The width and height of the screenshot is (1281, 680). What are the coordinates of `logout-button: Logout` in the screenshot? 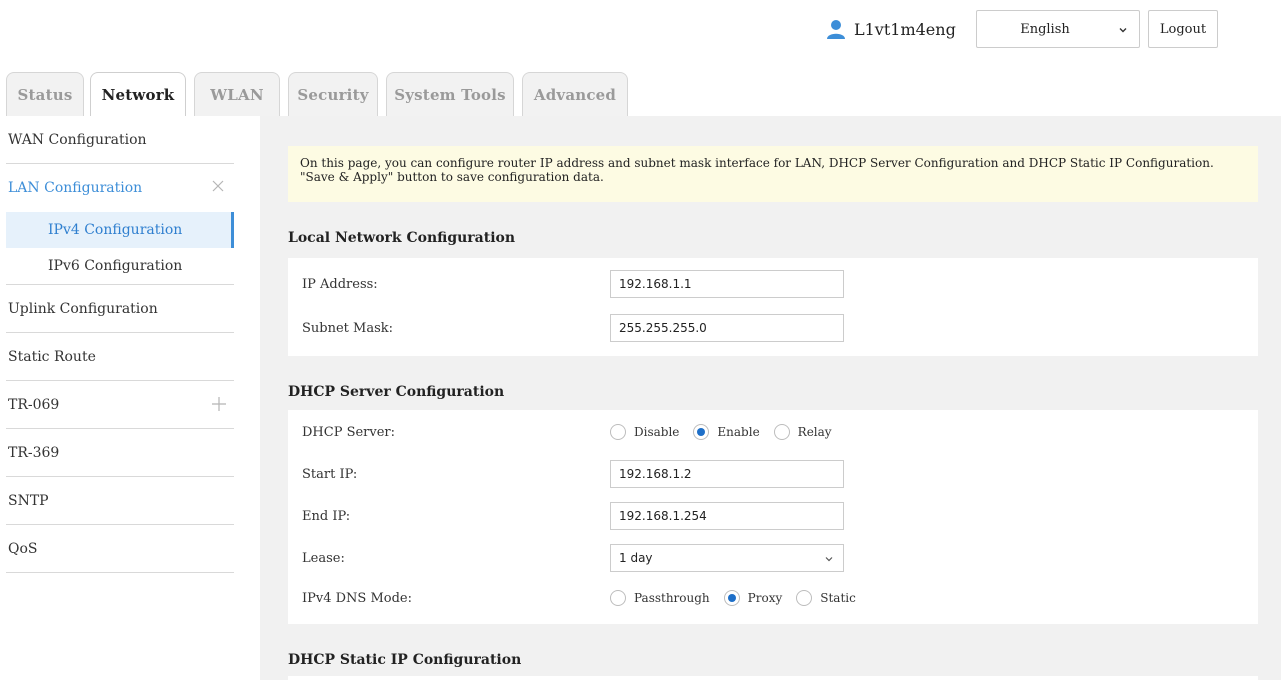 It's located at (1183, 29).